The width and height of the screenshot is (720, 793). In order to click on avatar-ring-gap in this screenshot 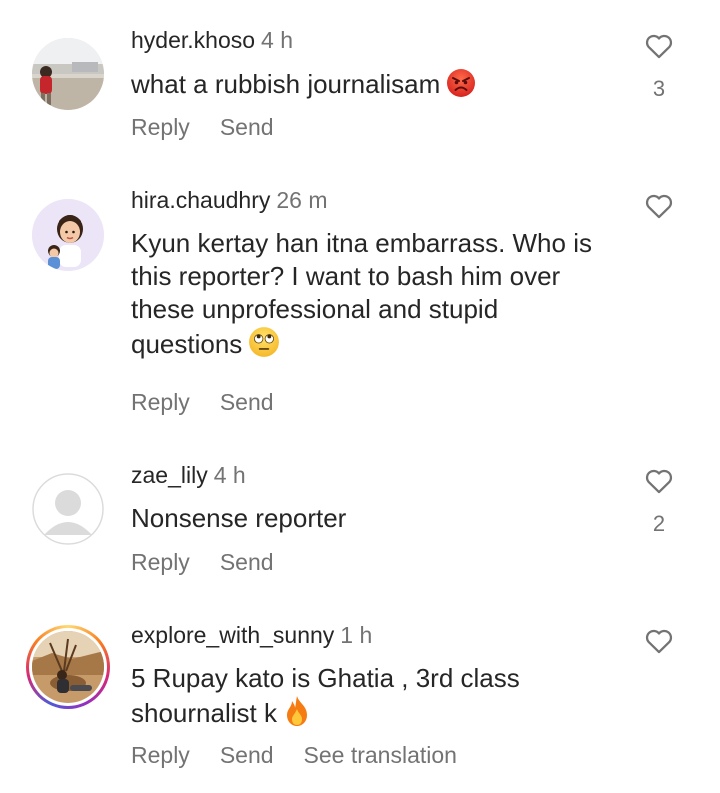, I will do `click(68, 667)`.